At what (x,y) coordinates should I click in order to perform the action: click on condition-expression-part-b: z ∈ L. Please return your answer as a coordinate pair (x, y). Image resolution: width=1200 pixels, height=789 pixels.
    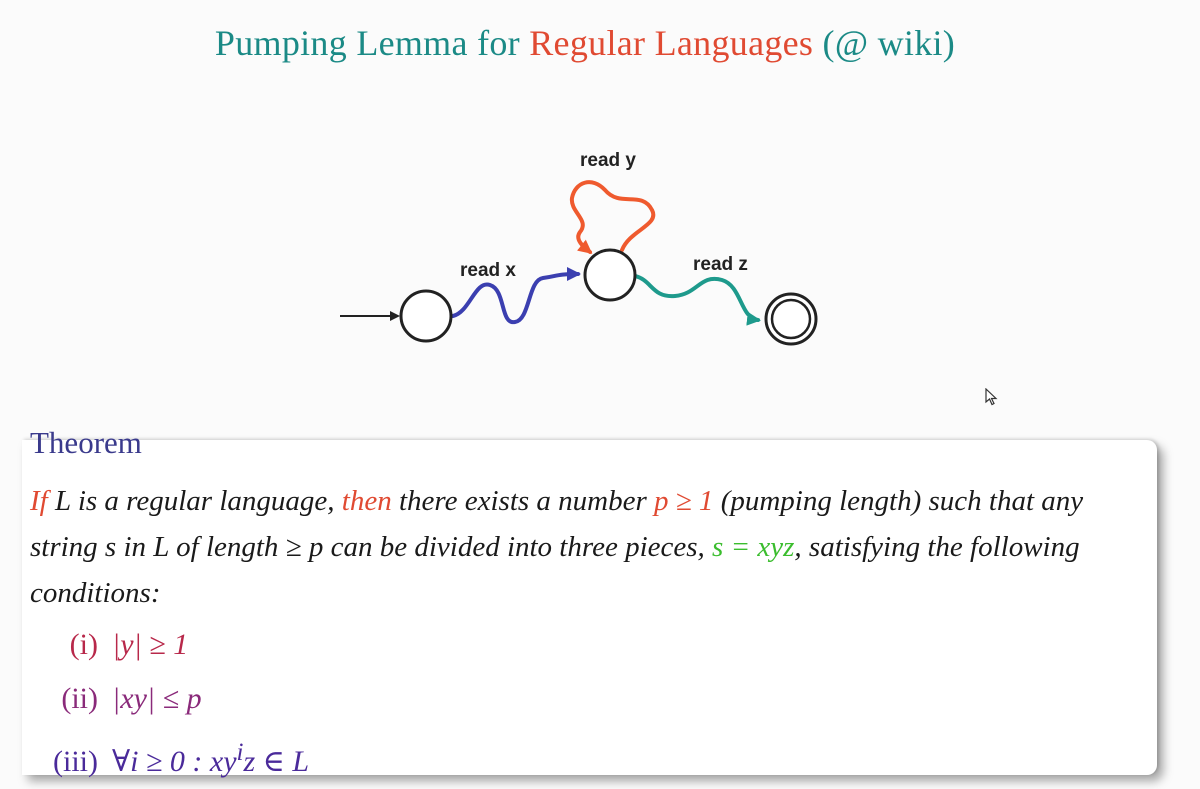
    Looking at the image, I should click on (276, 761).